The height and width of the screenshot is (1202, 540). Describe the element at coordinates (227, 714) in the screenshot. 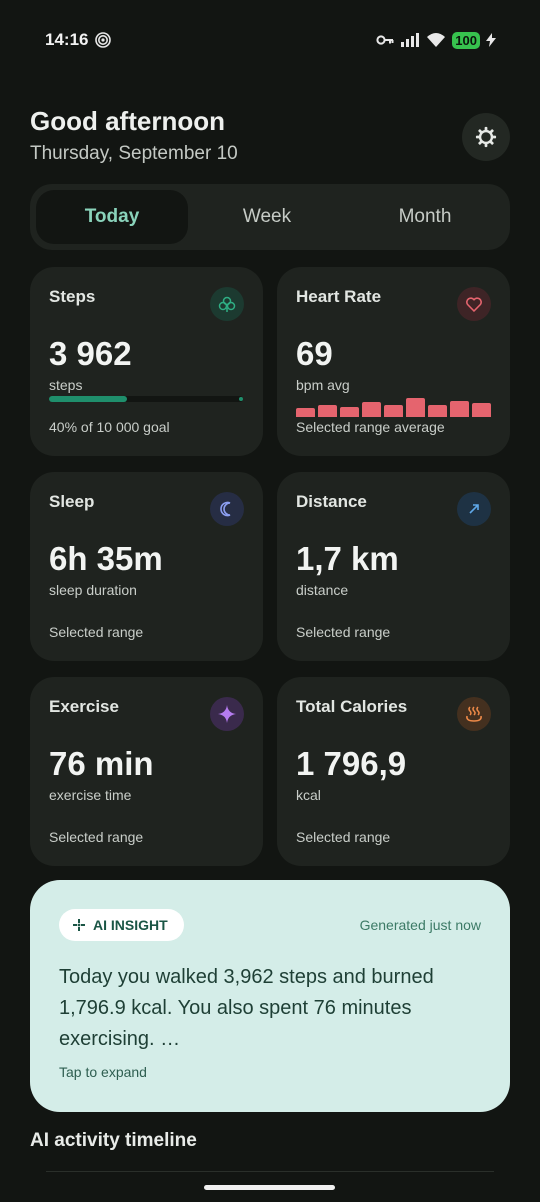

I see `sparkle-icon` at that location.